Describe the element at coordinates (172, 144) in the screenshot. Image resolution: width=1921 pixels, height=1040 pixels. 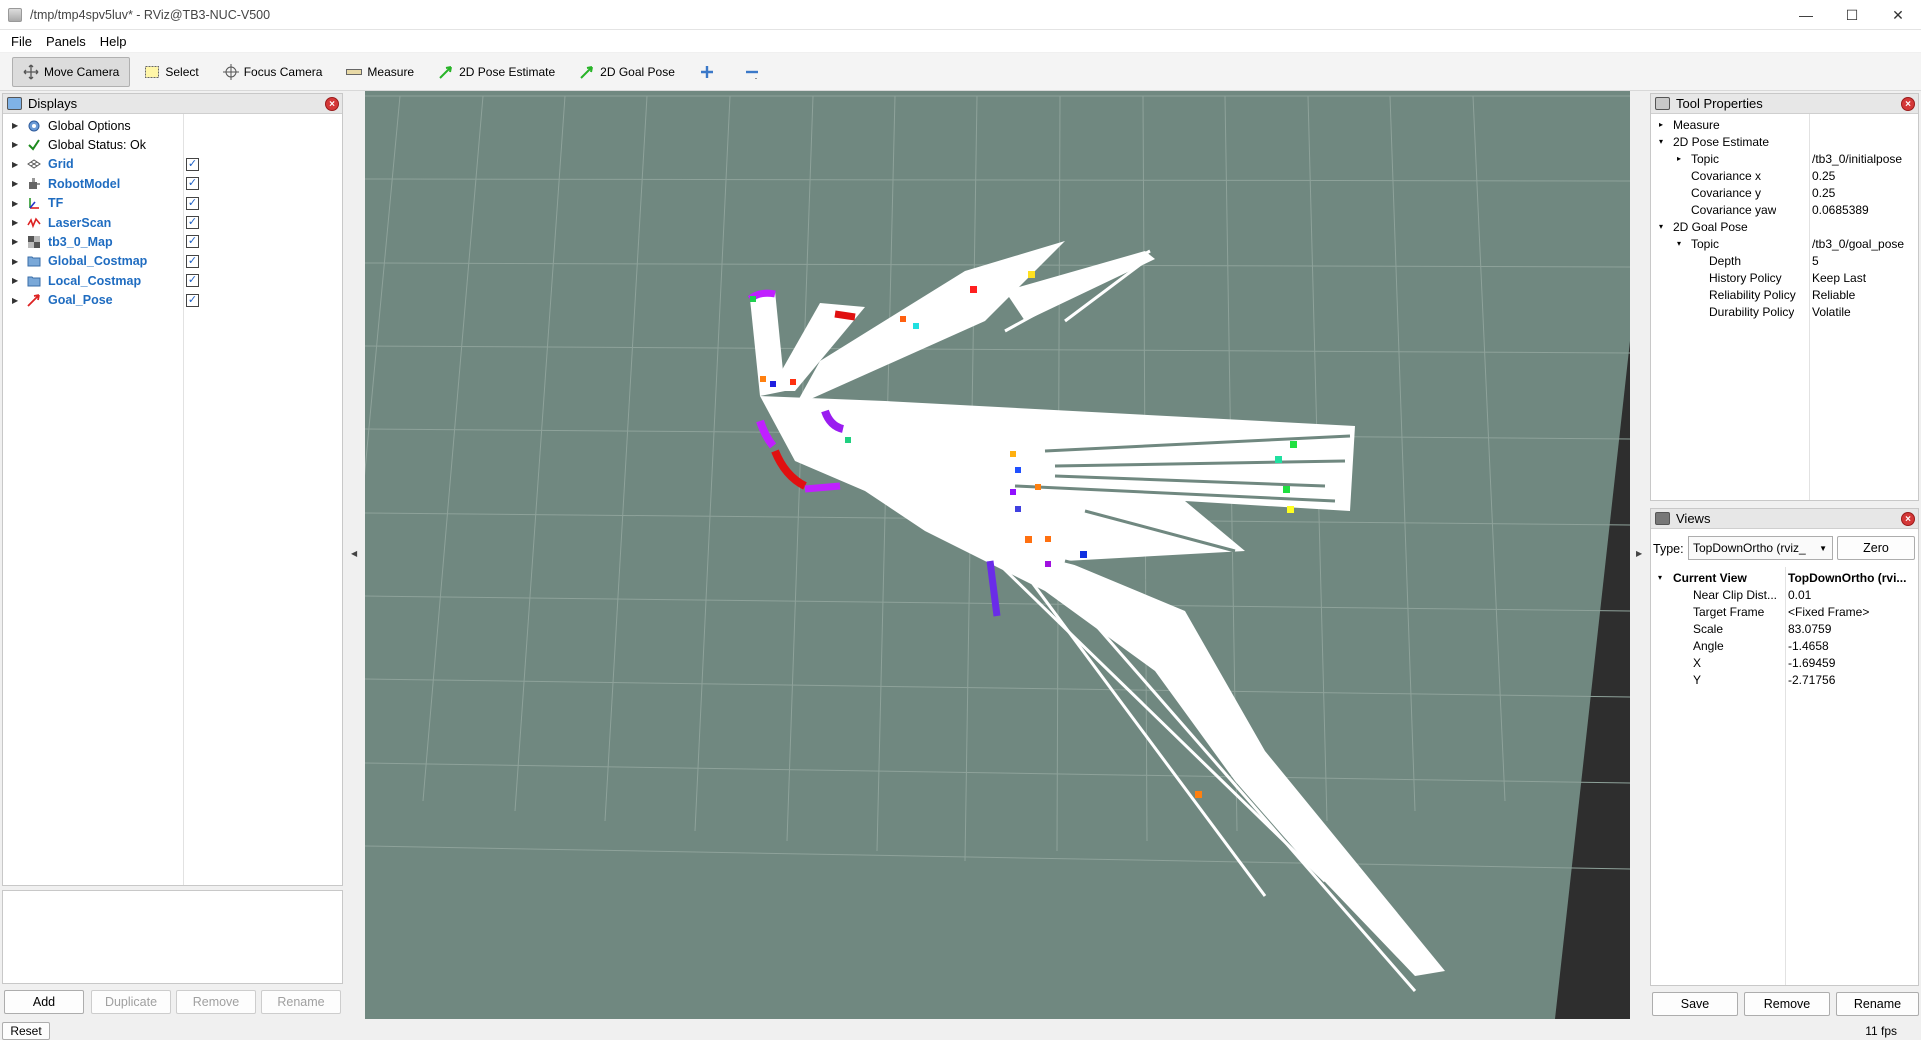
I see `display-item: ▶ Global Status: Ok` at that location.